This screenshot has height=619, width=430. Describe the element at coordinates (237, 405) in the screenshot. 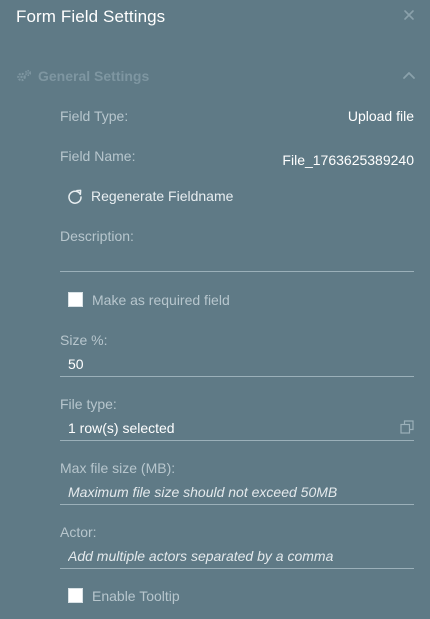

I see `file-type-row: File type:` at that location.